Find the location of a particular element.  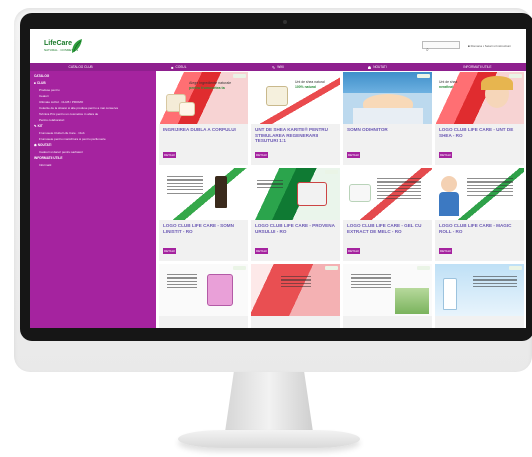

news-icon: ☗ is located at coordinates (369, 67).